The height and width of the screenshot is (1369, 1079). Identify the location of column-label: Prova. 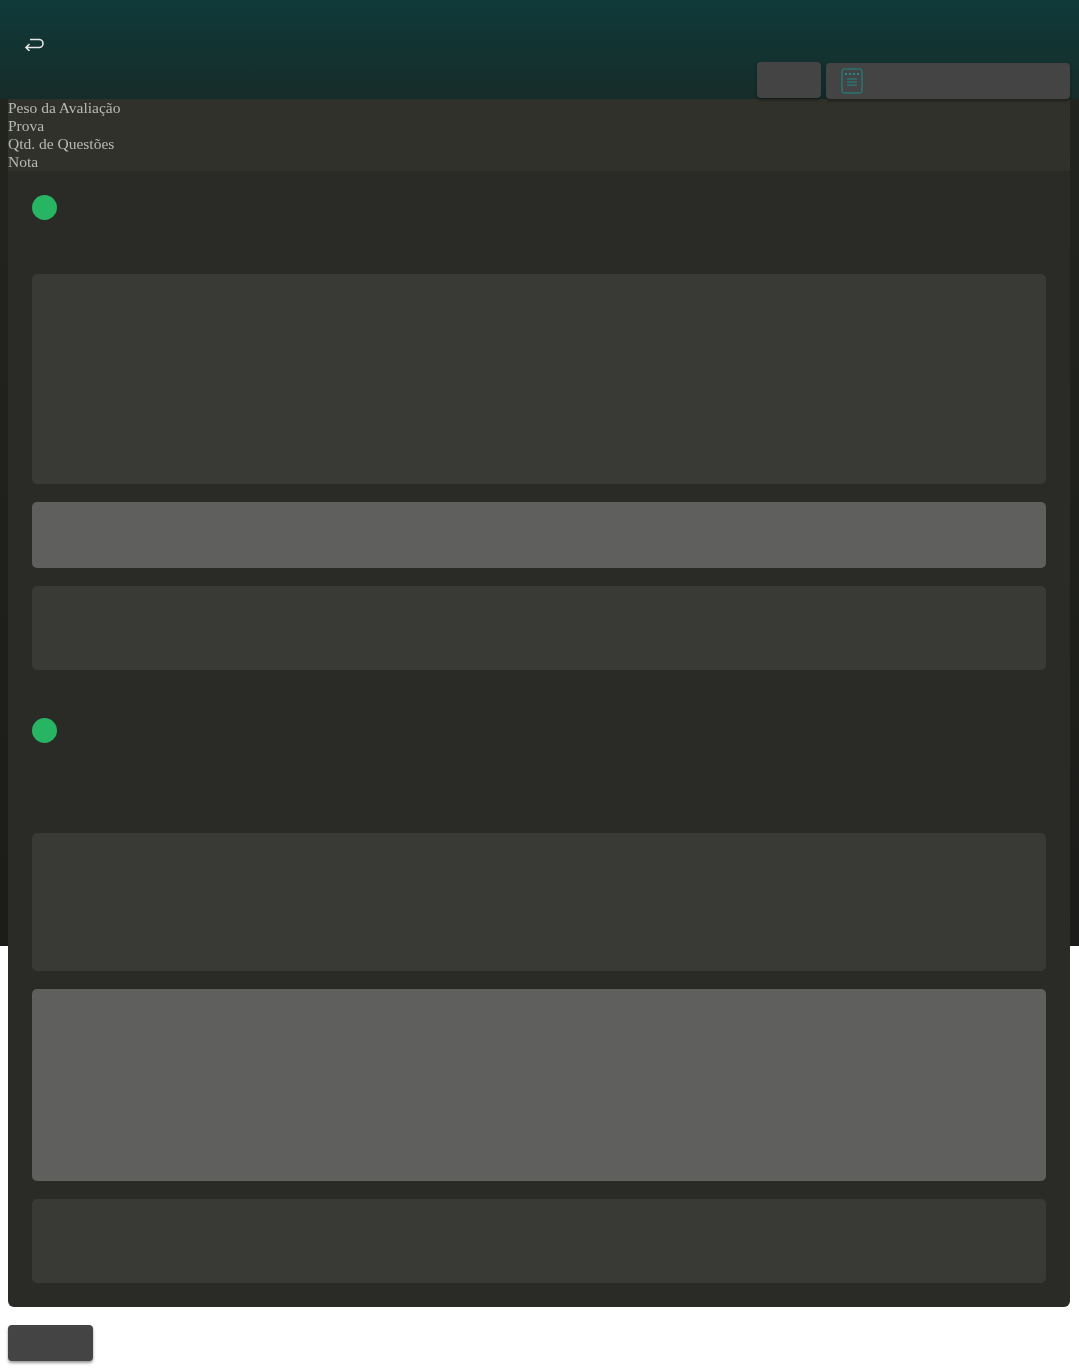
(27, 126).